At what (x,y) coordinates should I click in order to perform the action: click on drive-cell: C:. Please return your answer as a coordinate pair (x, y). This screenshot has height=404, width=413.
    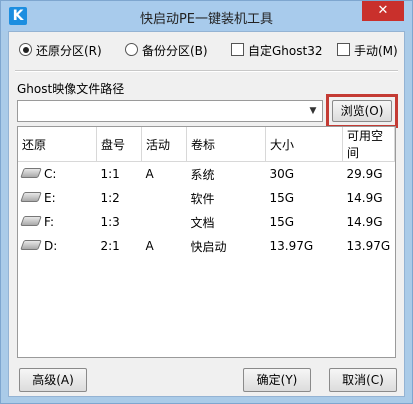
    Looking at the image, I should click on (57, 174).